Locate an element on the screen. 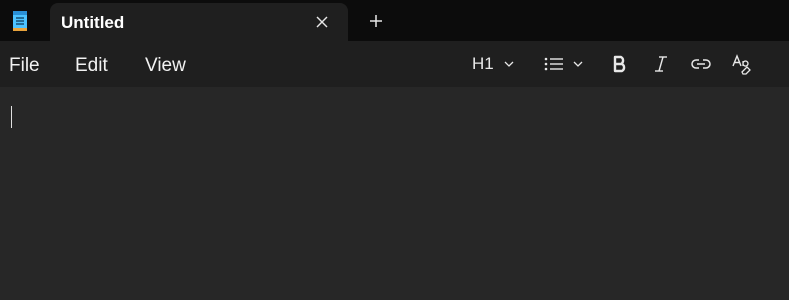  tab-untitled: Untitled is located at coordinates (199, 22).